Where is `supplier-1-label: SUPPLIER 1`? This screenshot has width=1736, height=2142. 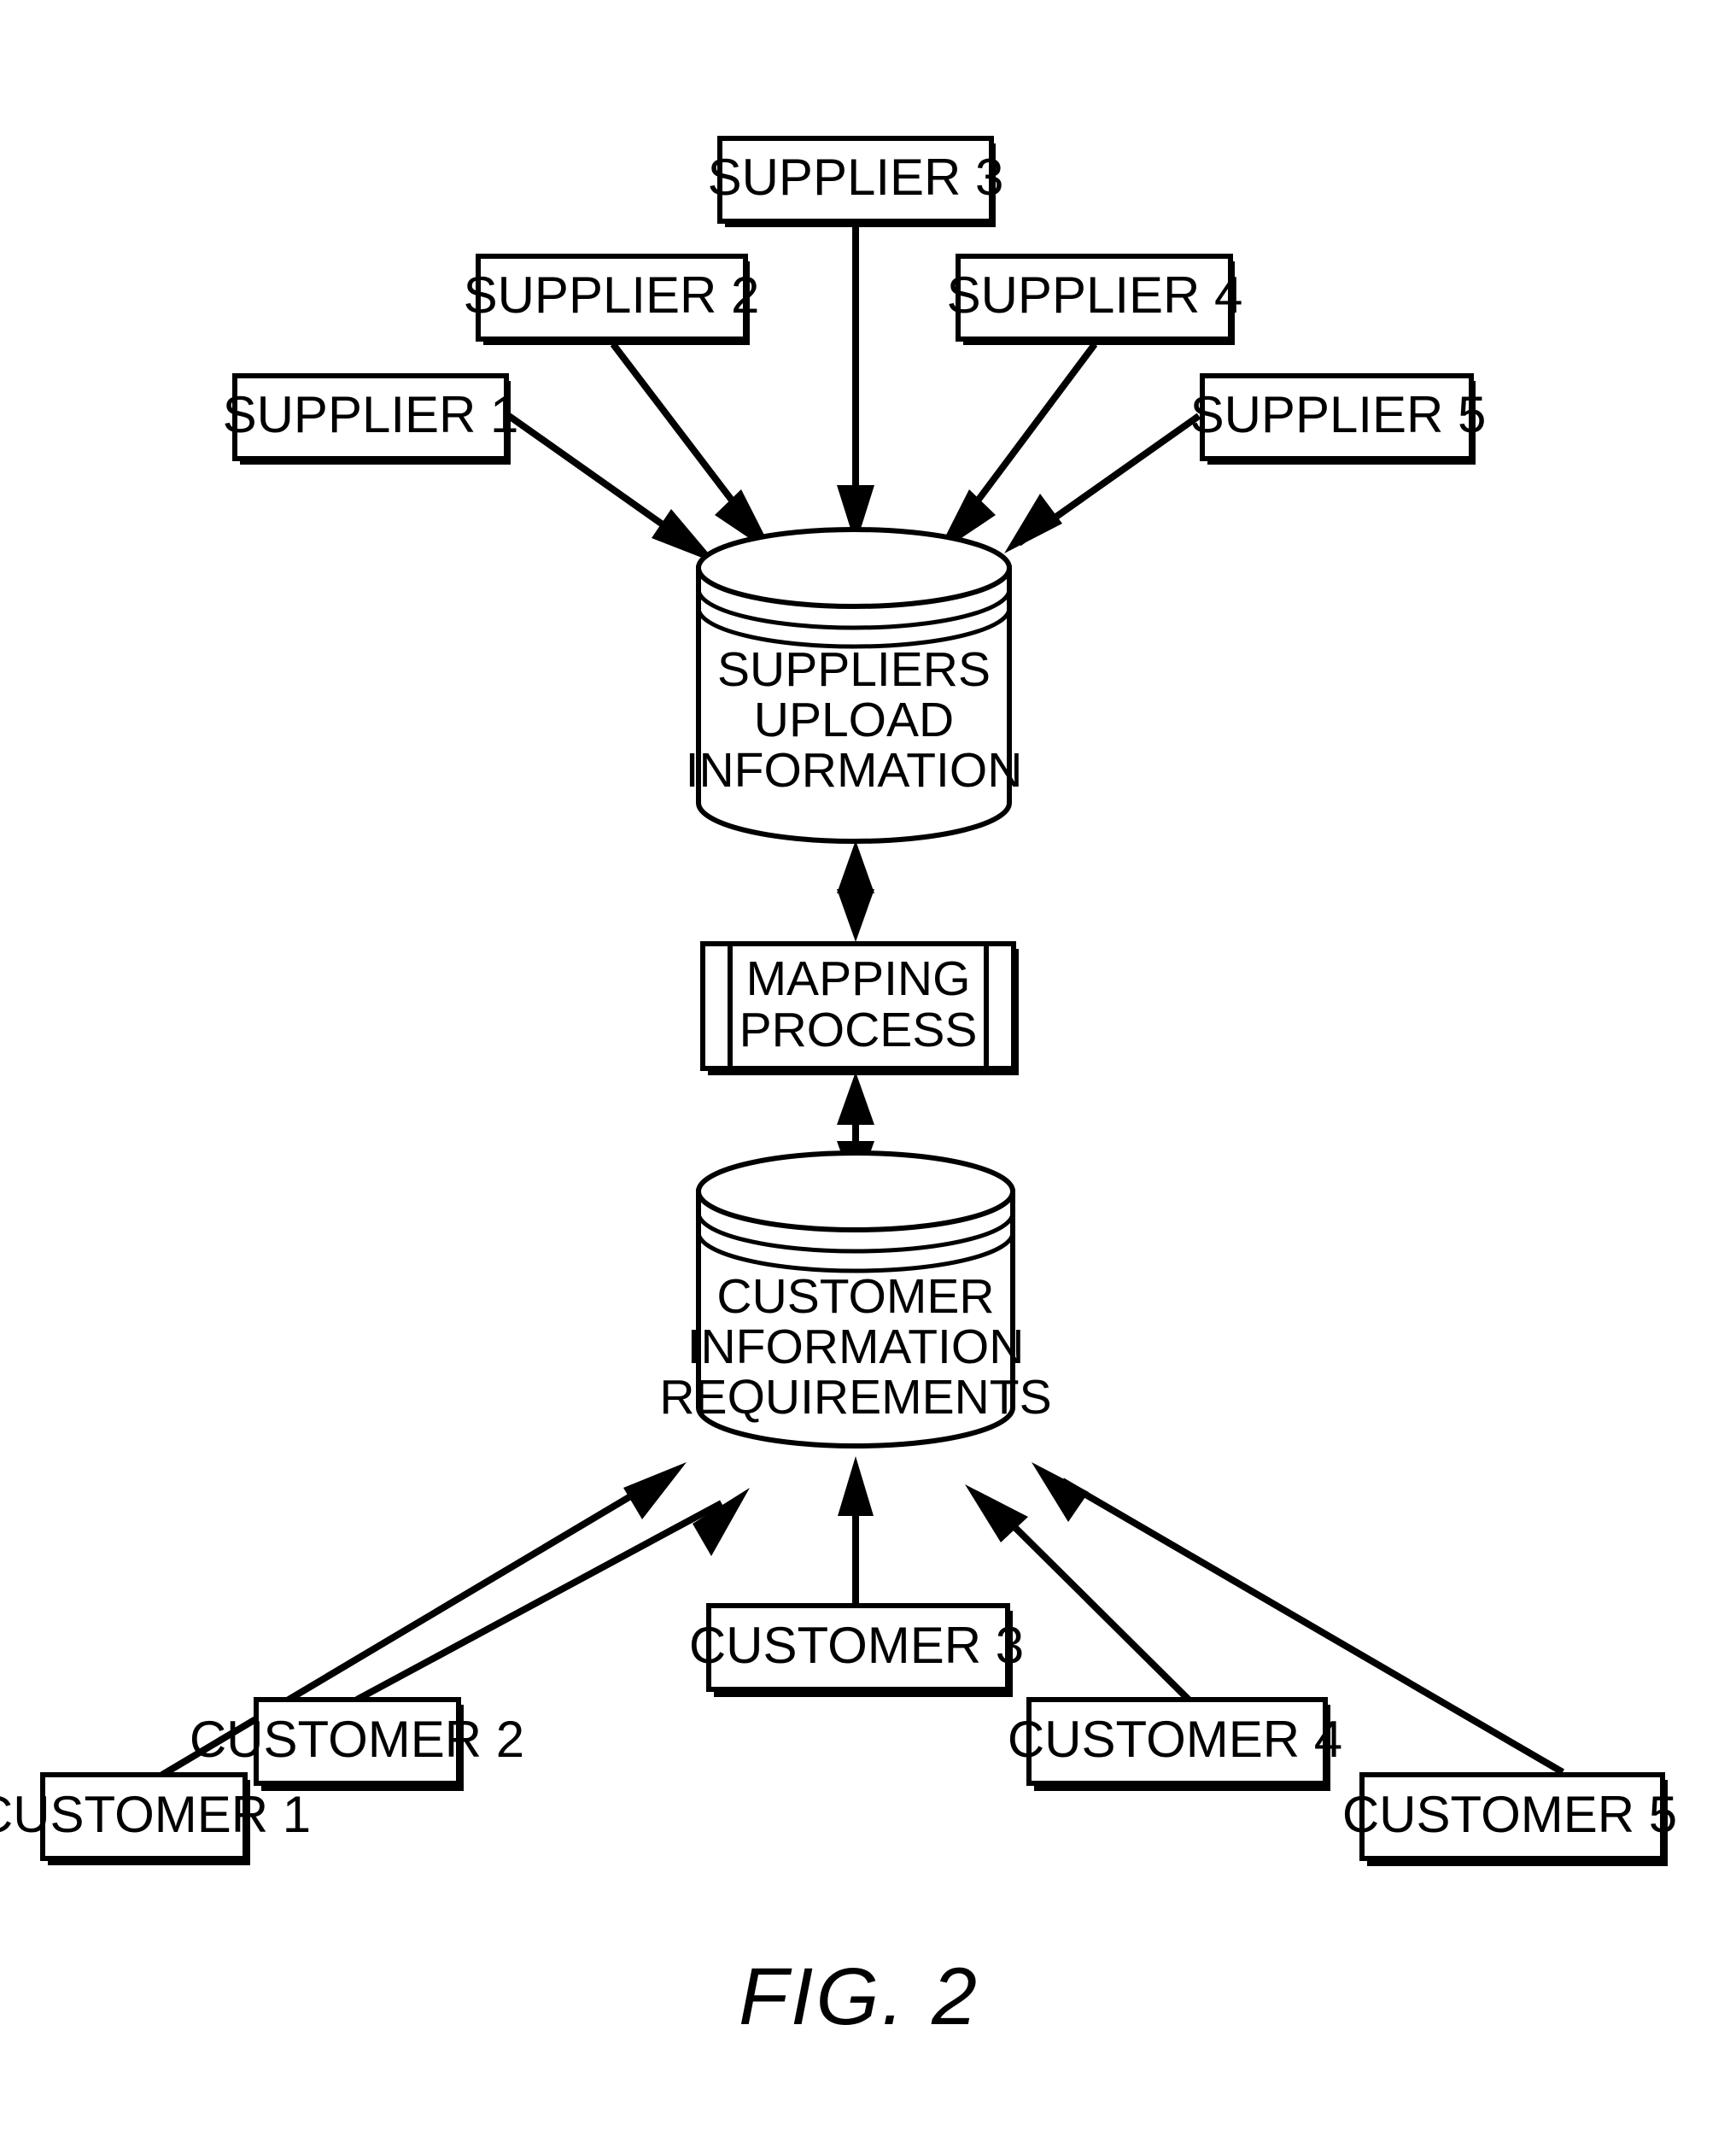
supplier-1-label: SUPPLIER 1 is located at coordinates (371, 414).